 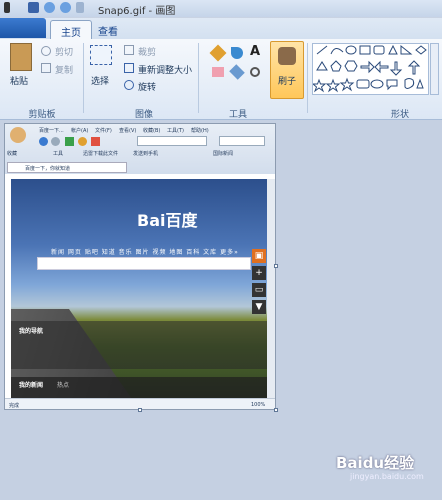 What do you see at coordinates (23, 28) in the screenshot?
I see `app-menu-button` at bounding box center [23, 28].